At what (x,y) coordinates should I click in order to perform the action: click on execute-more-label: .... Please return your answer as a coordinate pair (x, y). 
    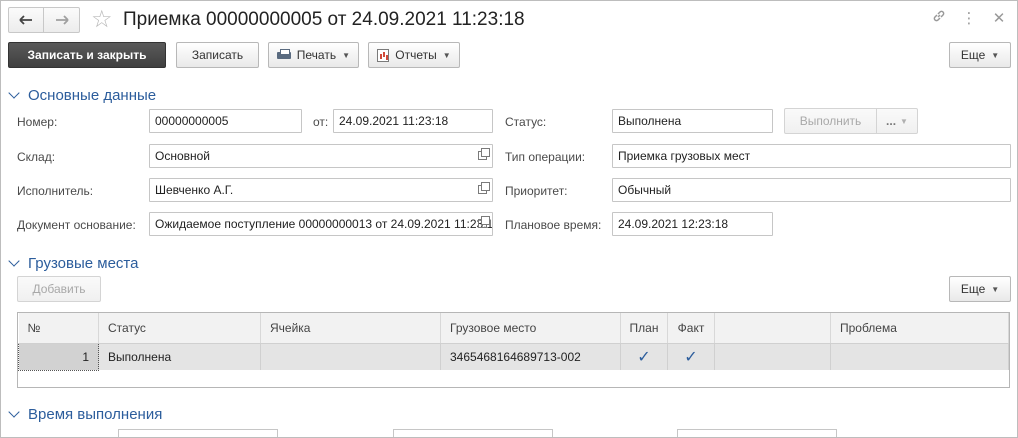
    Looking at the image, I should click on (891, 121).